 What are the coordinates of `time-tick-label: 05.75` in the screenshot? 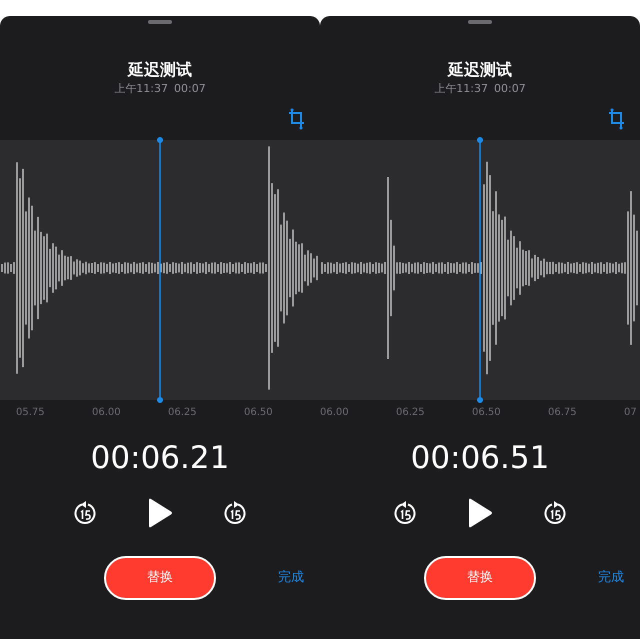 It's located at (31, 413).